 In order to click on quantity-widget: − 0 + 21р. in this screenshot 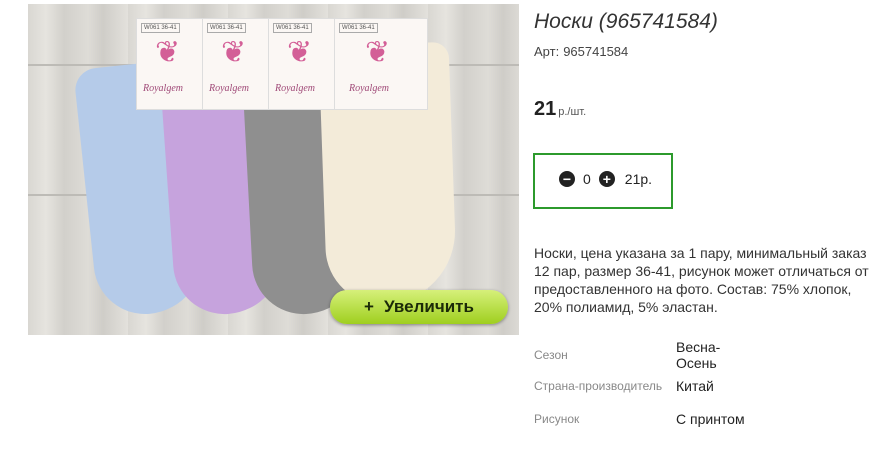, I will do `click(603, 181)`.